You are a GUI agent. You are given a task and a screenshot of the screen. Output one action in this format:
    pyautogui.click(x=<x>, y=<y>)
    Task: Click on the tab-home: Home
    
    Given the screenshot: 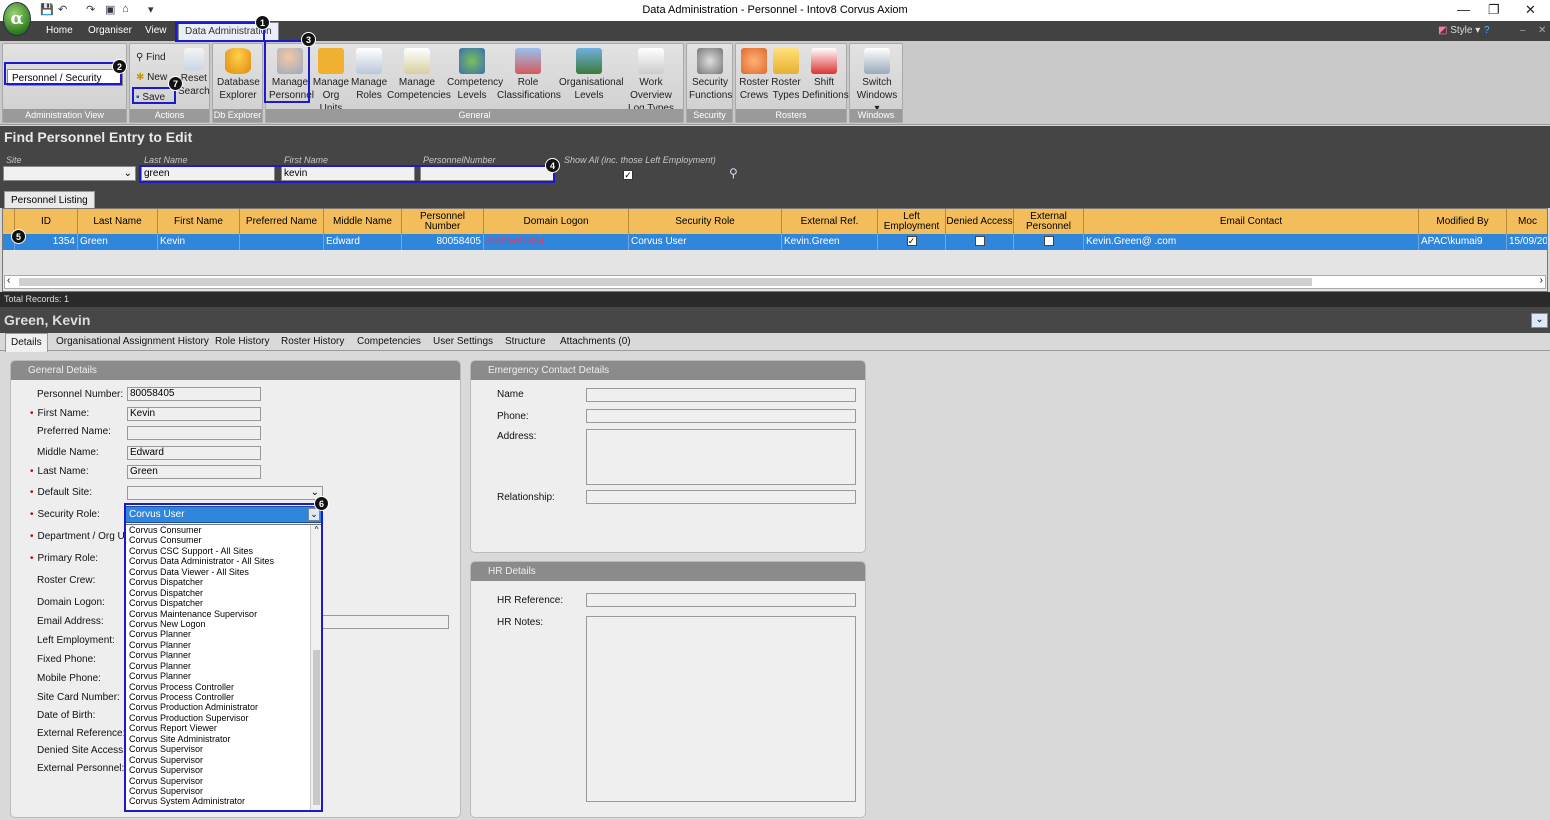 What is the action you would take?
    pyautogui.click(x=59, y=30)
    